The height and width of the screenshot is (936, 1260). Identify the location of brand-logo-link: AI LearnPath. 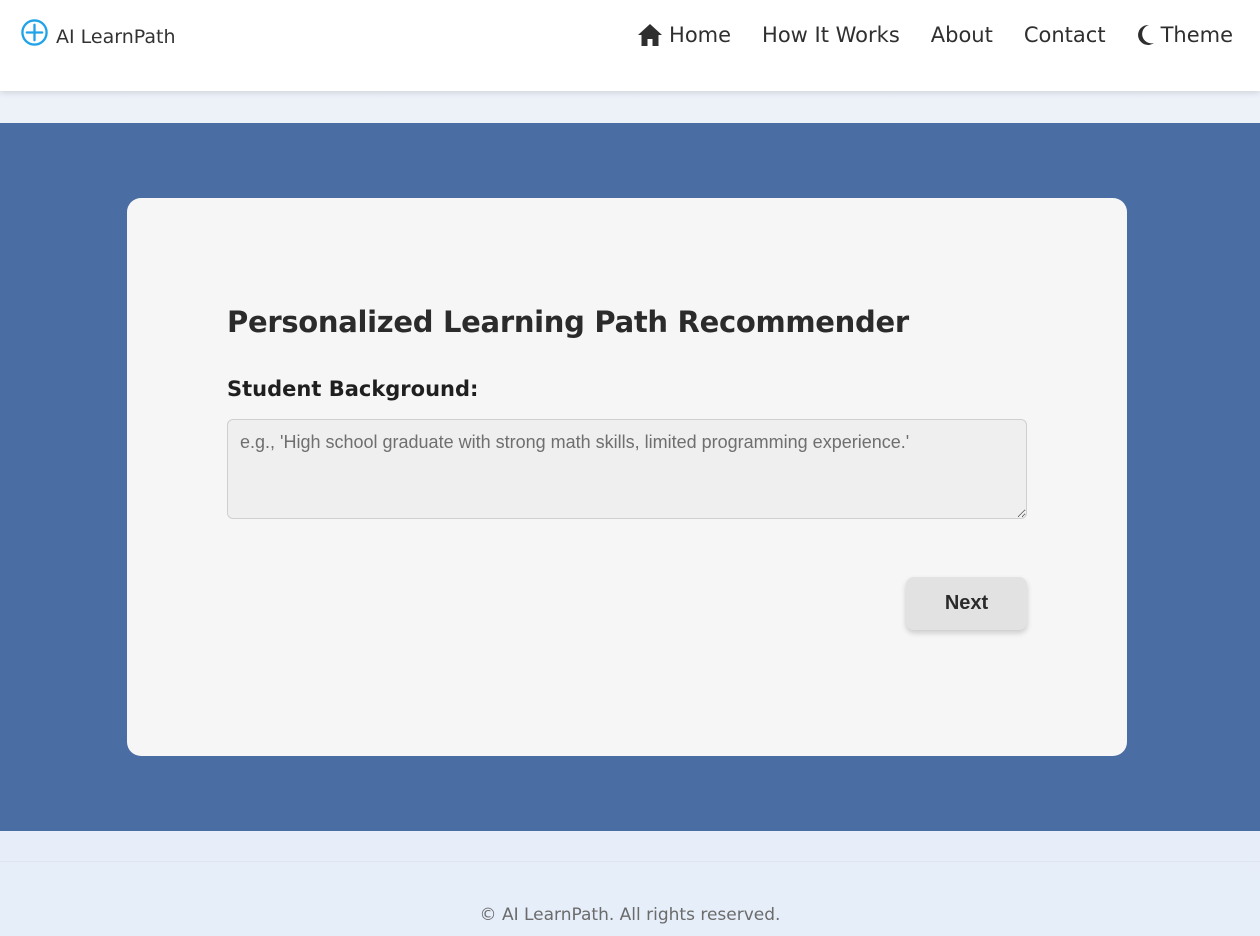
(97, 32).